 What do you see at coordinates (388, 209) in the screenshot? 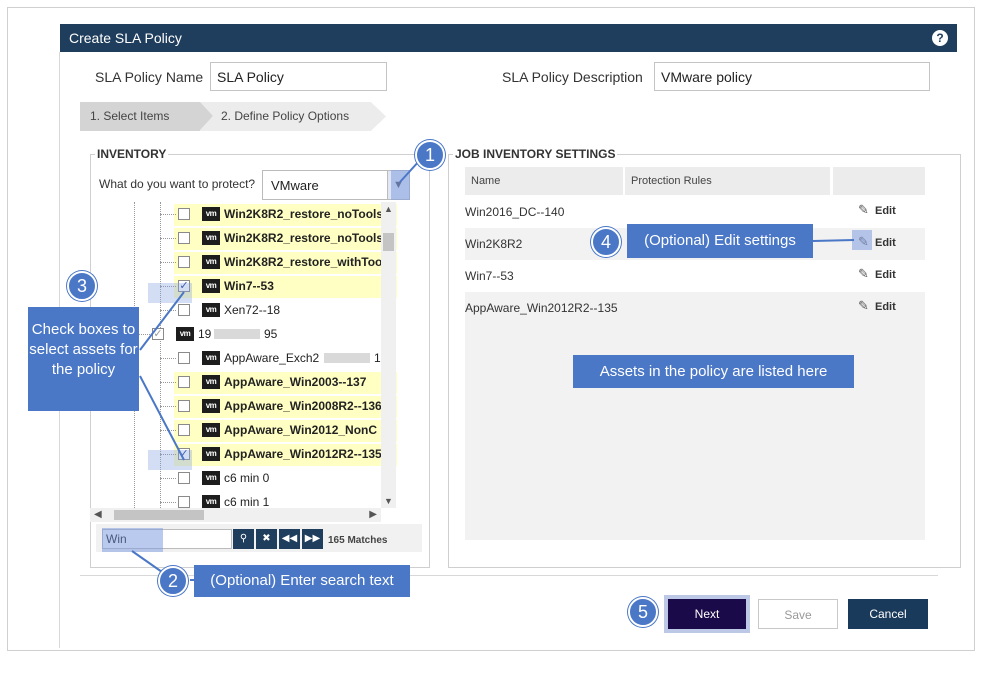
I see `scroll-up-icon: ▲` at bounding box center [388, 209].